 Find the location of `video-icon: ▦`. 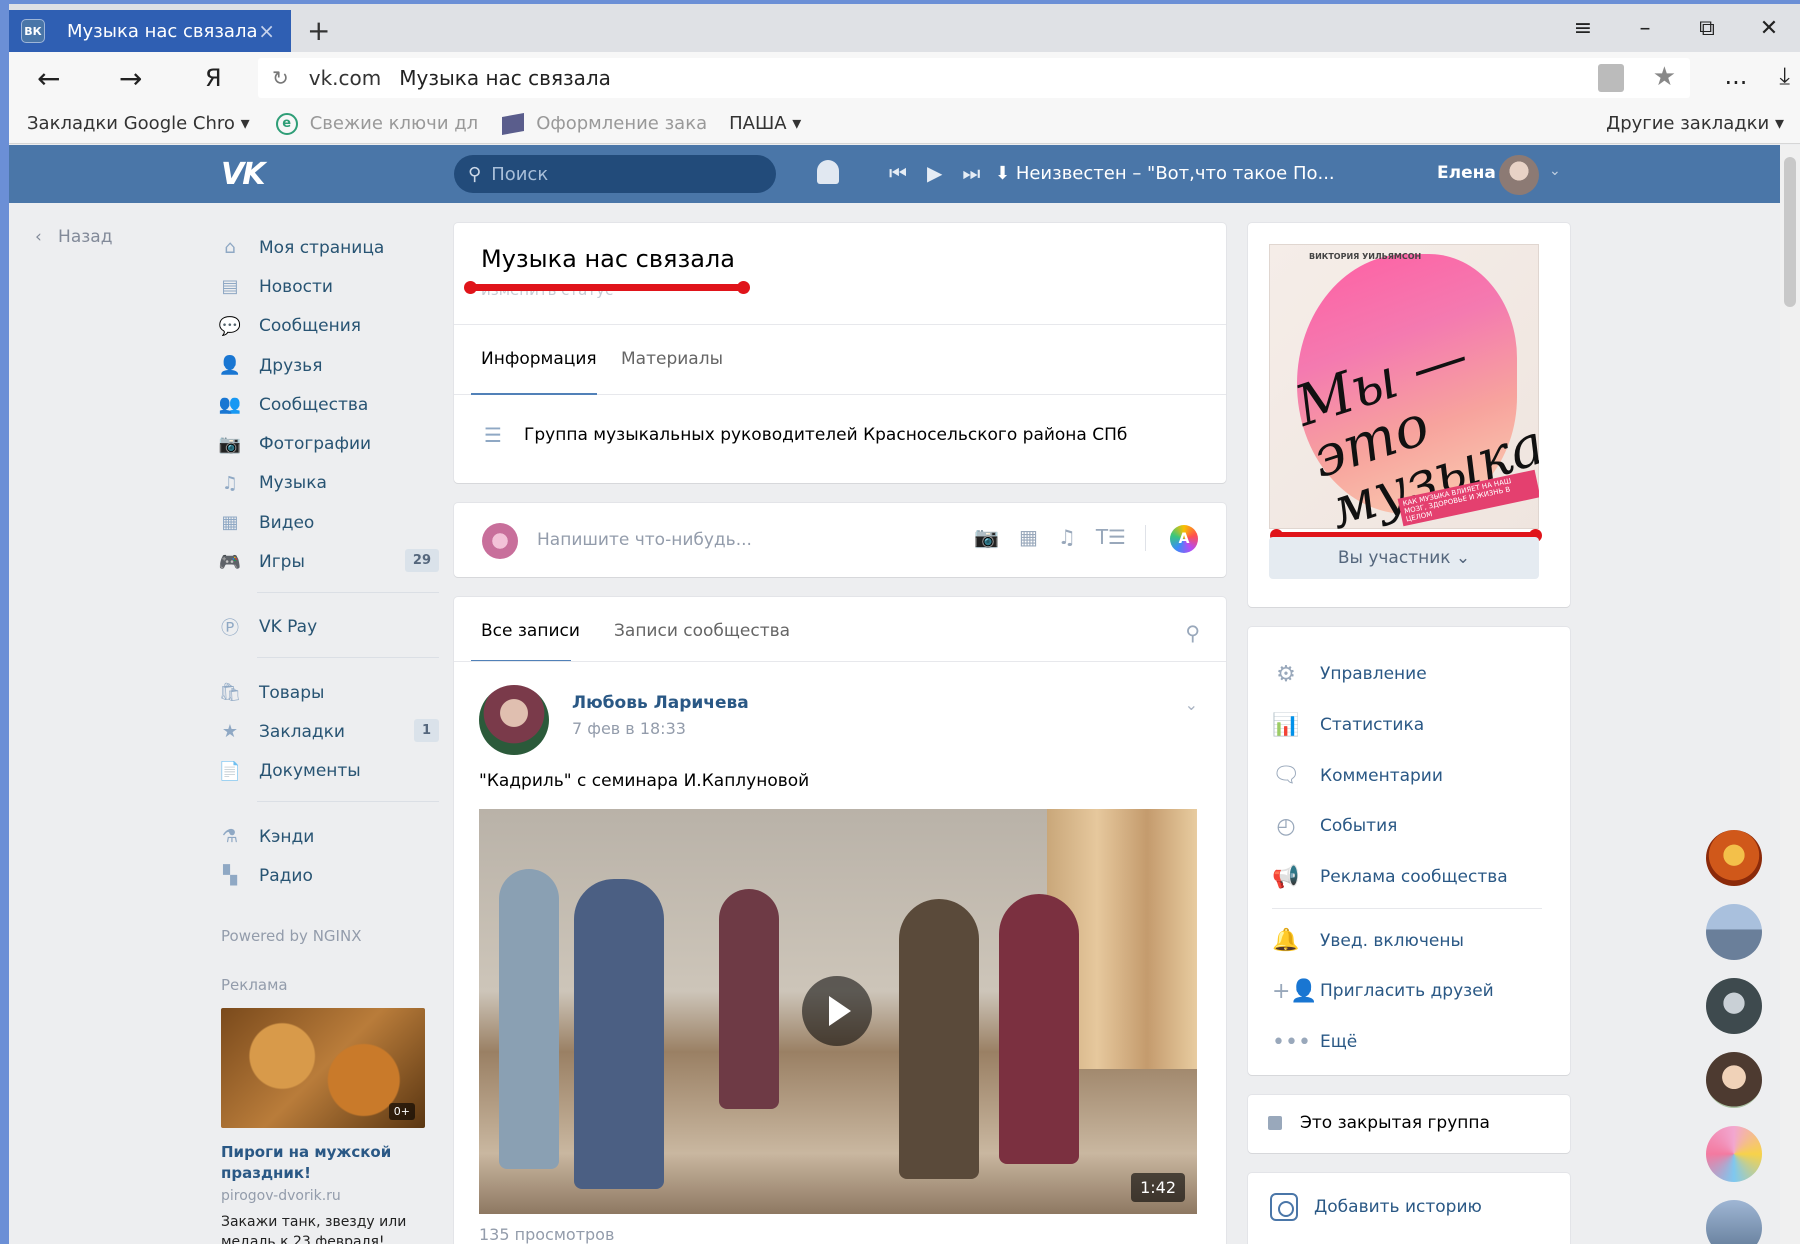

video-icon: ▦ is located at coordinates (1028, 537).